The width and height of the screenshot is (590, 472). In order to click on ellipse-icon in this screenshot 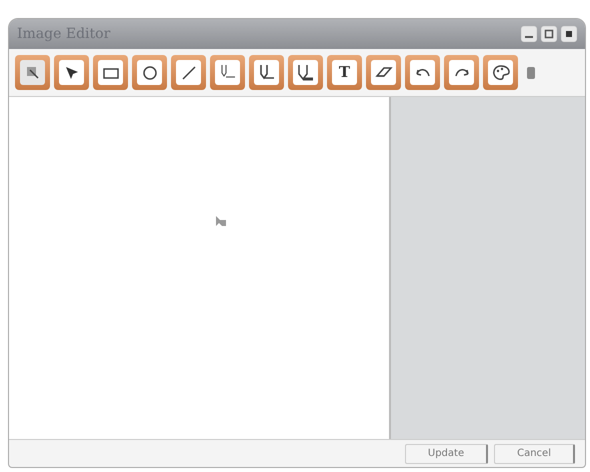, I will do `click(149, 73)`.